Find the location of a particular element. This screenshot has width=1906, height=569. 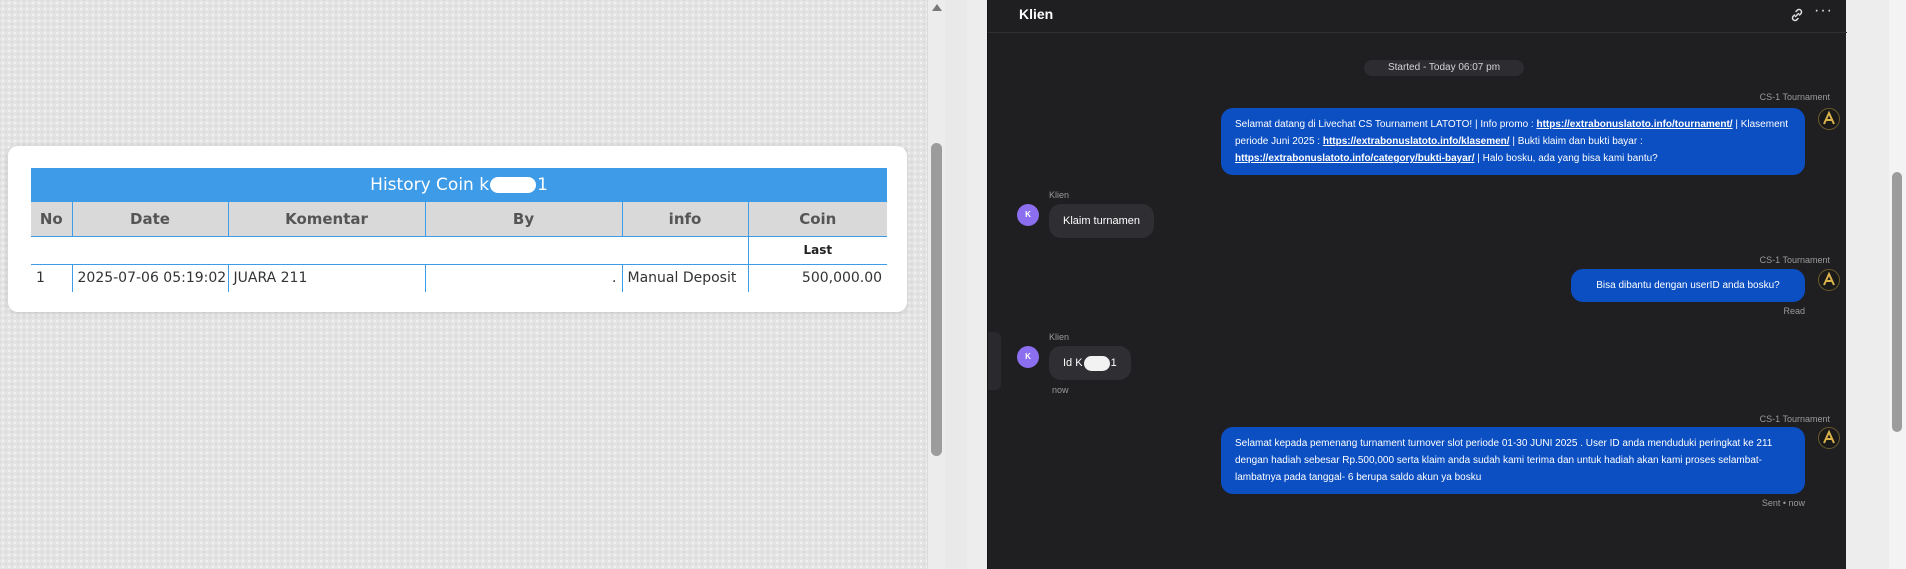

cell-komentar: JUARA 211 is located at coordinates (327, 278).